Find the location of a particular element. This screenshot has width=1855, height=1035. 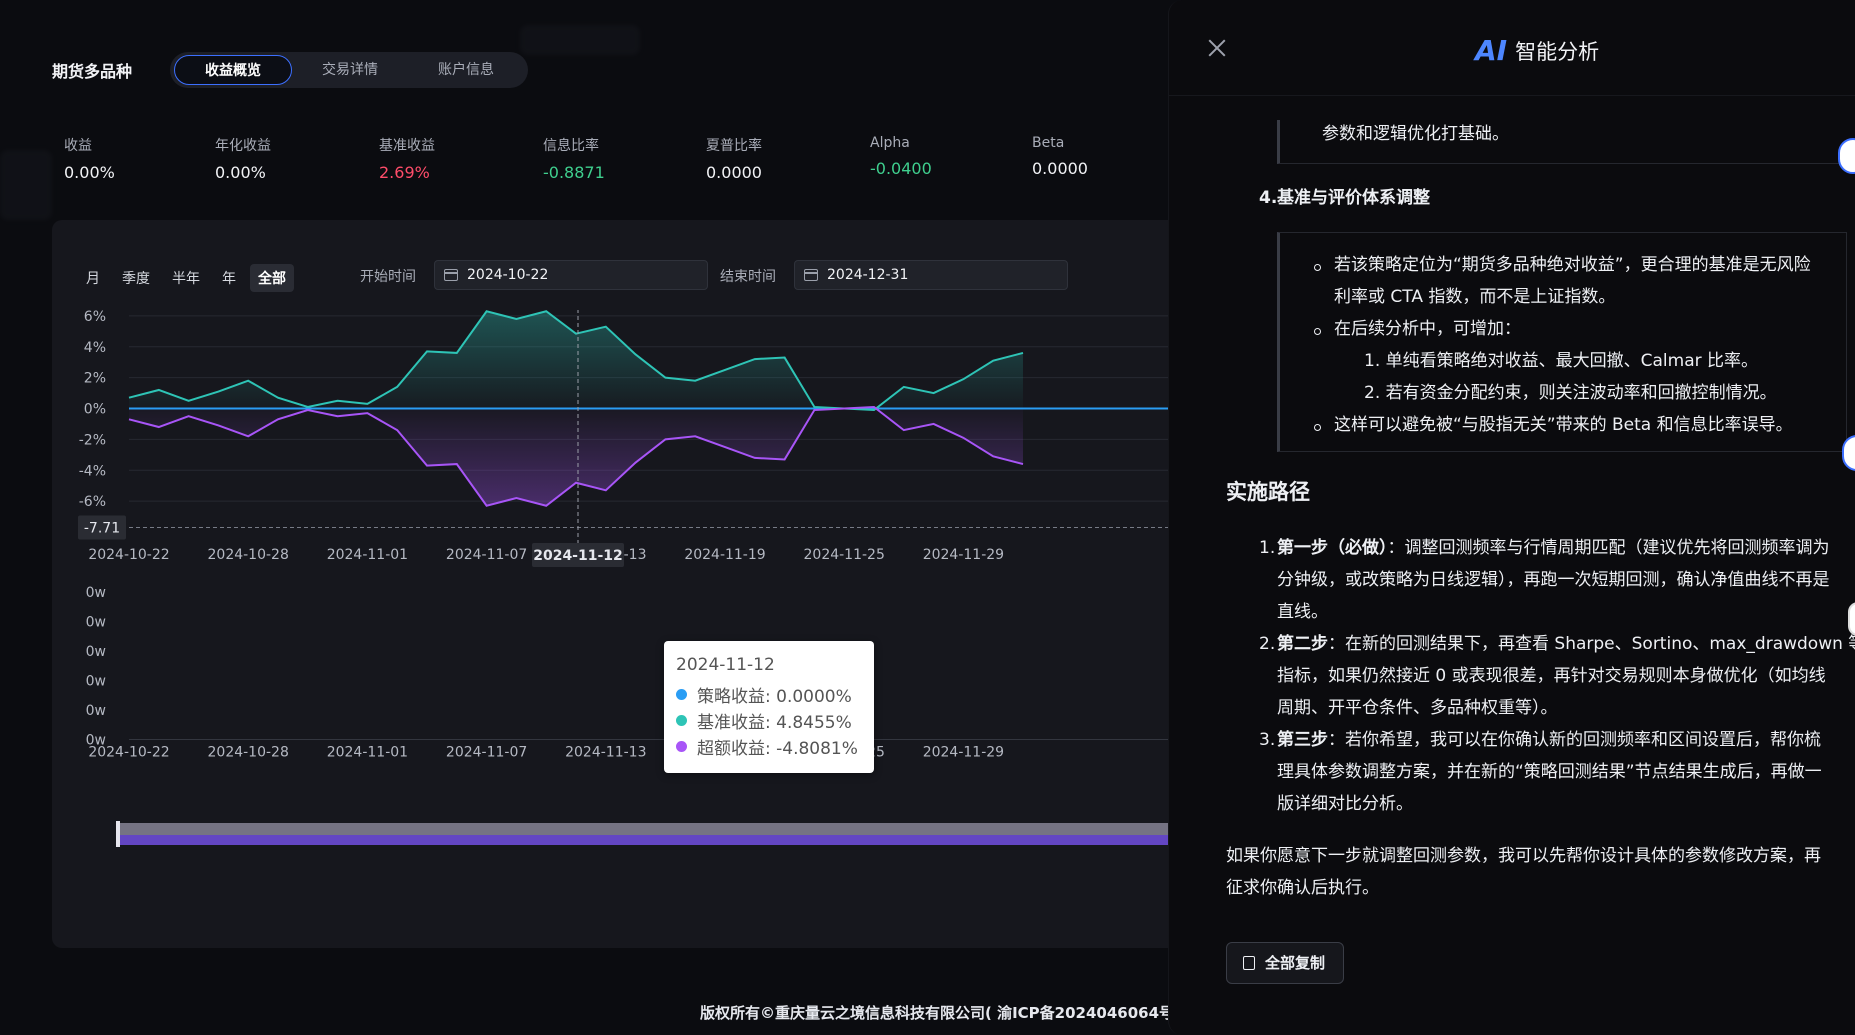

tooltip-row-label: 策略收益: 0.0000% is located at coordinates (774, 696).